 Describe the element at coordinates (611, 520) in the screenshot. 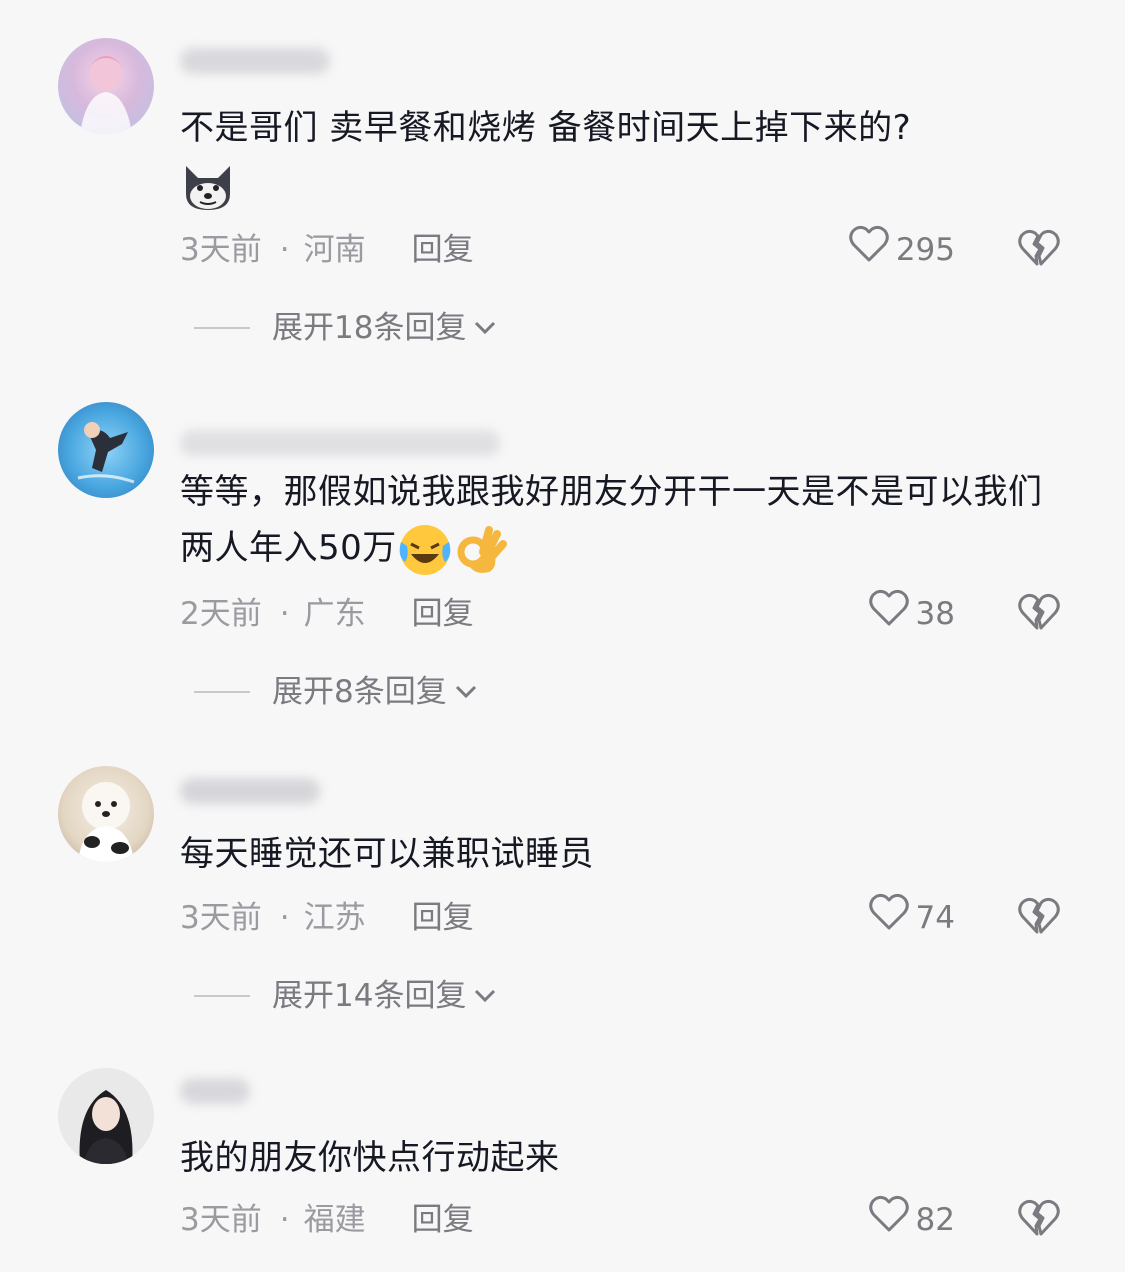

I see `comment-text-content: 等等，那假如说我跟我好朋友分开干一天是不是可以我们两人年入50万` at that location.